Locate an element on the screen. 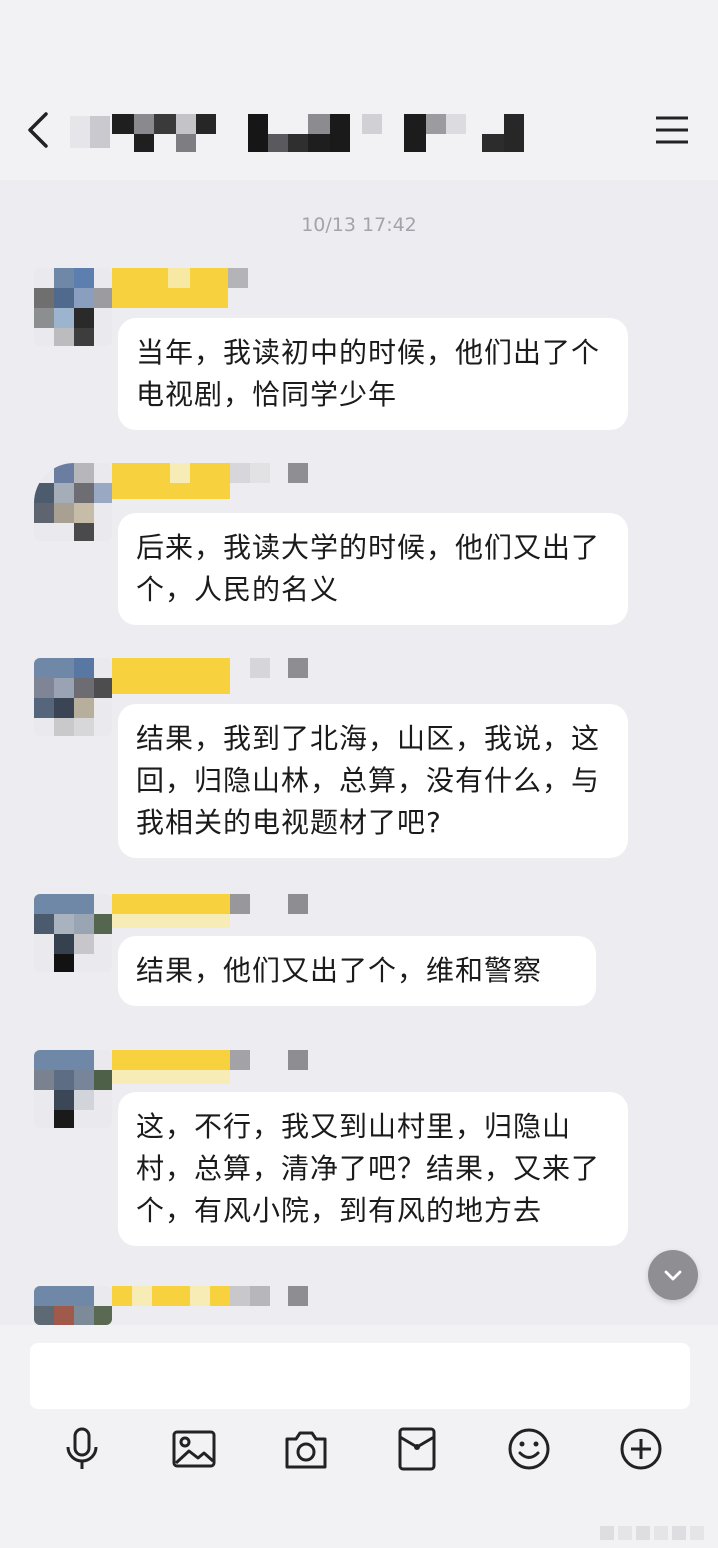 The height and width of the screenshot is (1548, 718). camera-icon is located at coordinates (306, 1449).